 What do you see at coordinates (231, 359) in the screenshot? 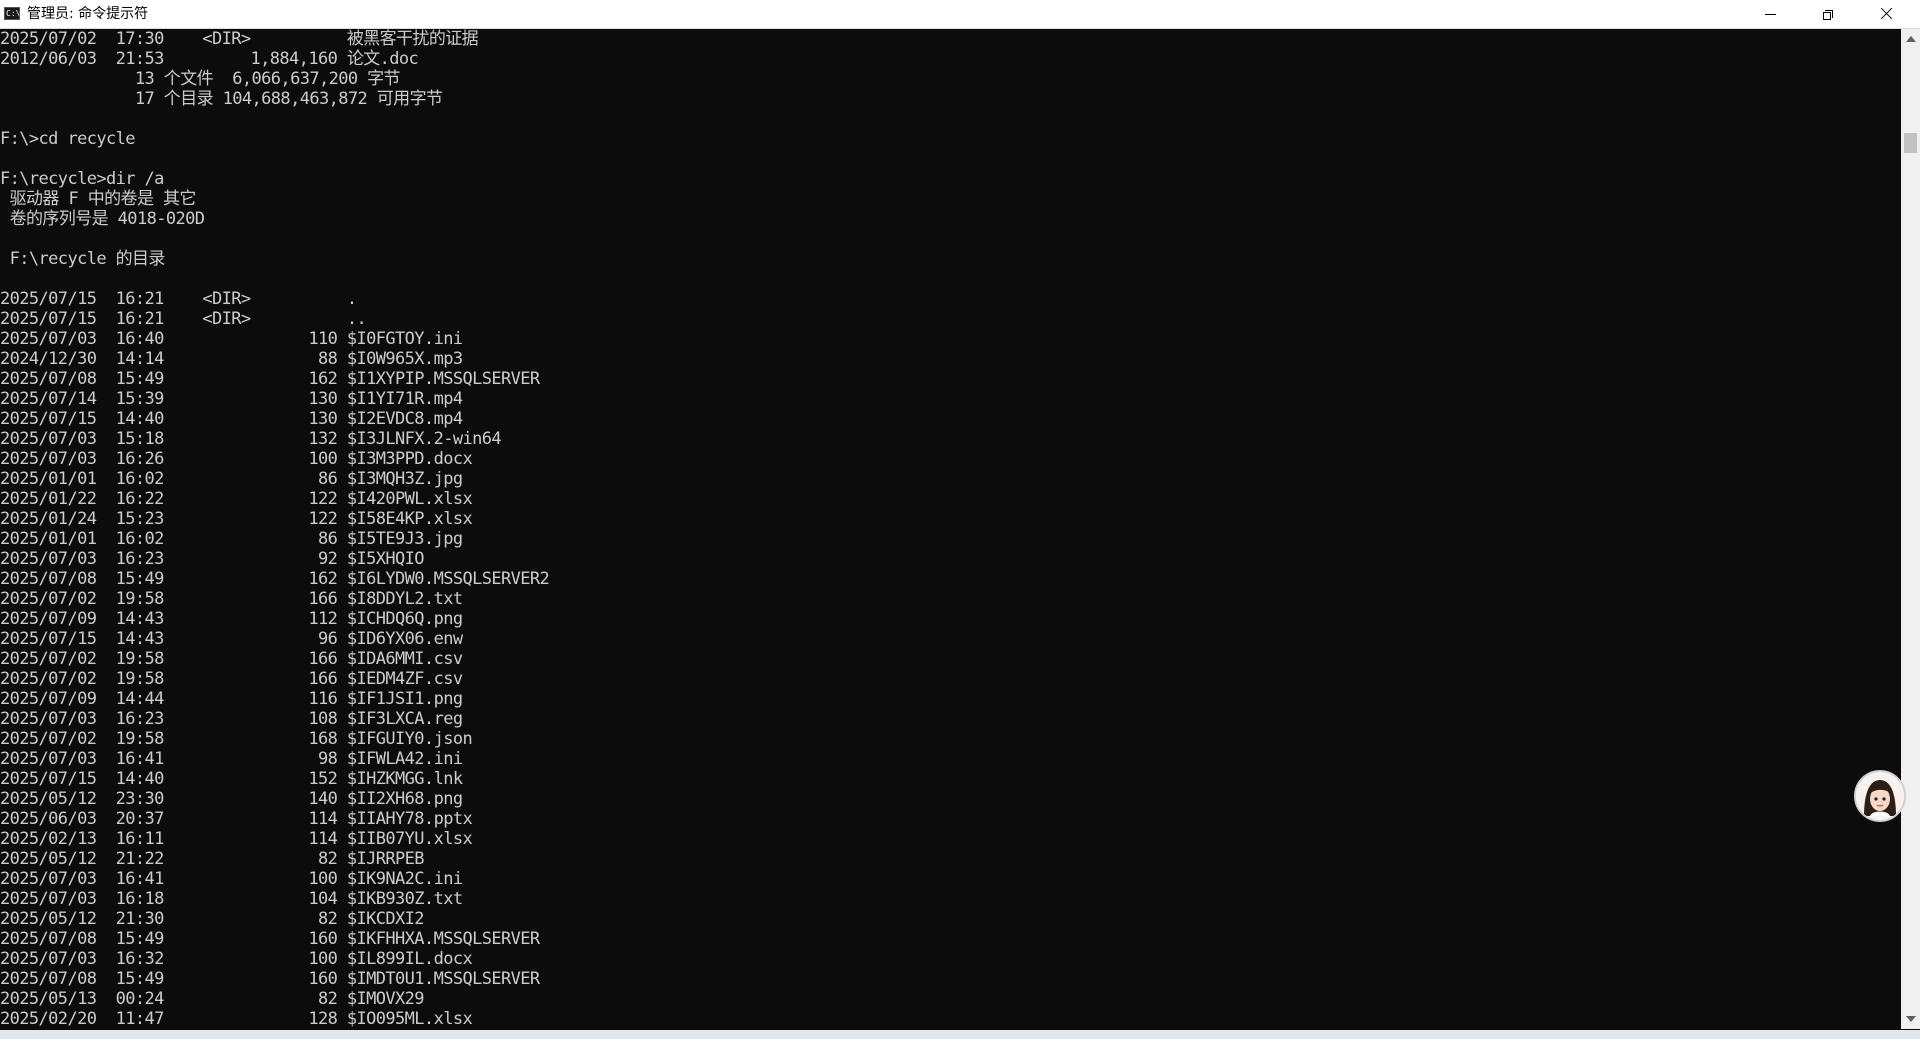
I see `console-line: 2024/12/30 14:14 88 $I0W965X.mp3` at bounding box center [231, 359].